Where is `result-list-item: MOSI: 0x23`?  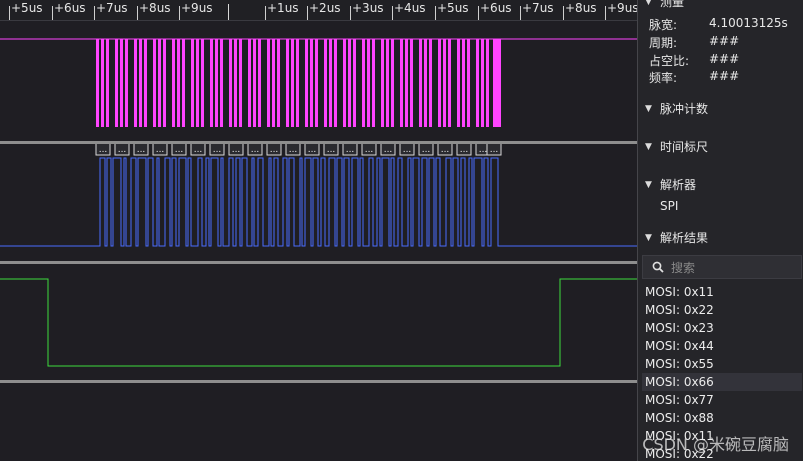
result-list-item: MOSI: 0x23 is located at coordinates (722, 328).